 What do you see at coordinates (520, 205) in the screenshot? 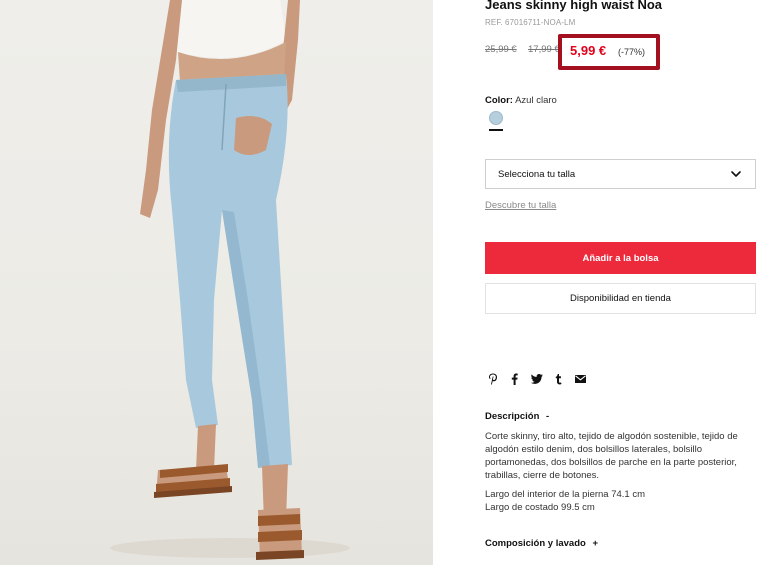
I see `size-guide-link: Descubre tu talla` at bounding box center [520, 205].